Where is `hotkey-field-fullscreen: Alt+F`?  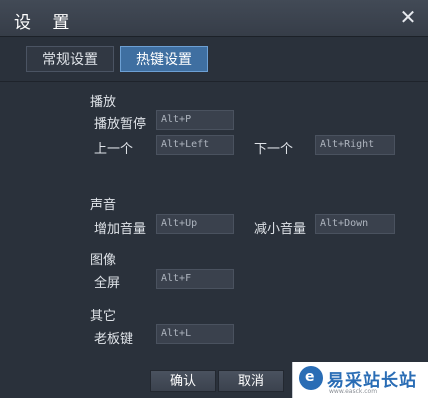 hotkey-field-fullscreen: Alt+F is located at coordinates (195, 279).